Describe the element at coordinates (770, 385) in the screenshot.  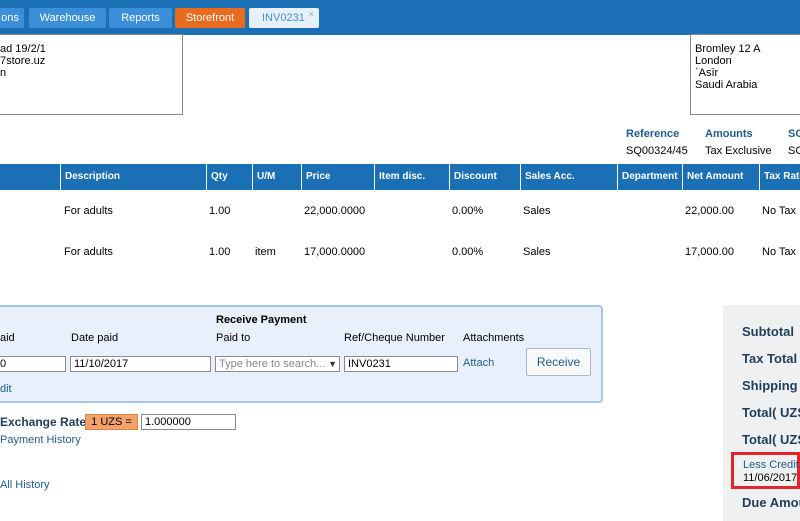
I see `shipping-label: Shipping` at that location.